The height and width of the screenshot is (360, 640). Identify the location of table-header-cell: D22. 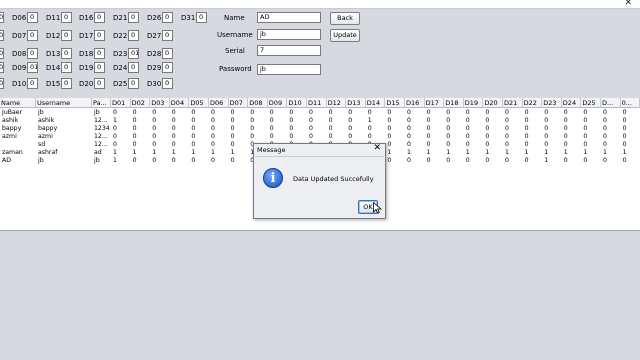
(532, 103).